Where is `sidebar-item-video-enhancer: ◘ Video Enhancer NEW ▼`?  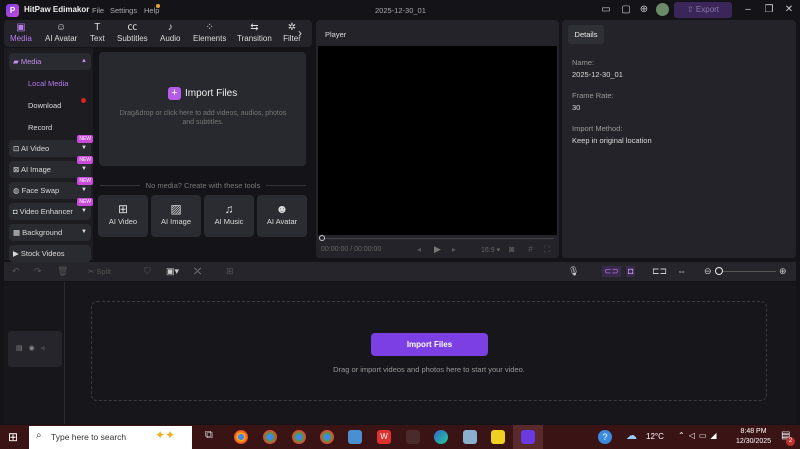 sidebar-item-video-enhancer: ◘ Video Enhancer NEW ▼ is located at coordinates (51, 209).